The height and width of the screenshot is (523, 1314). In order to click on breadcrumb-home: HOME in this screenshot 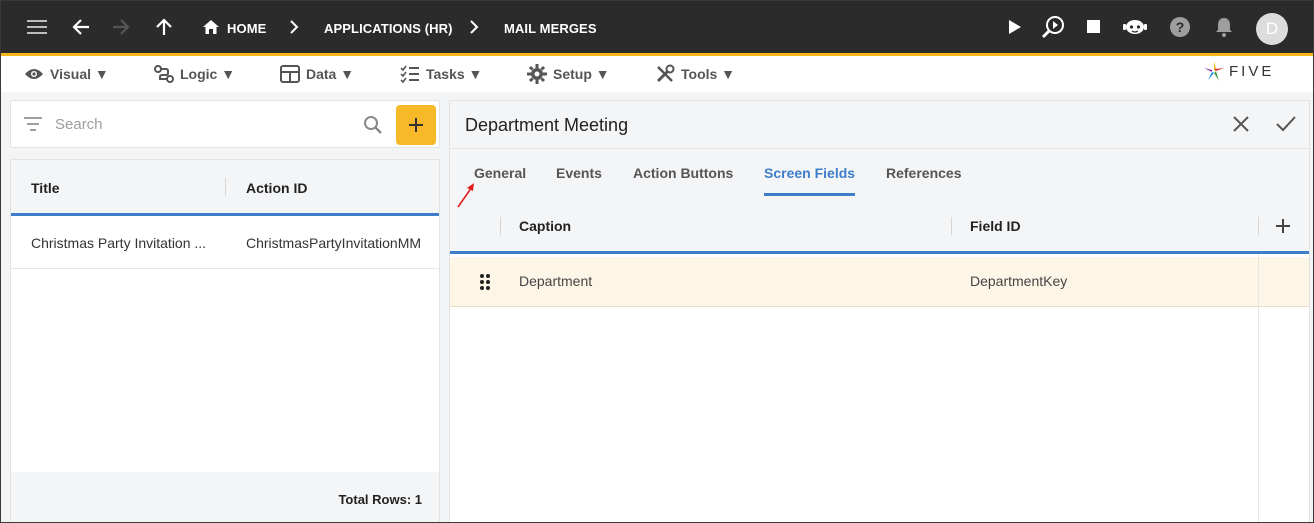, I will do `click(246, 28)`.